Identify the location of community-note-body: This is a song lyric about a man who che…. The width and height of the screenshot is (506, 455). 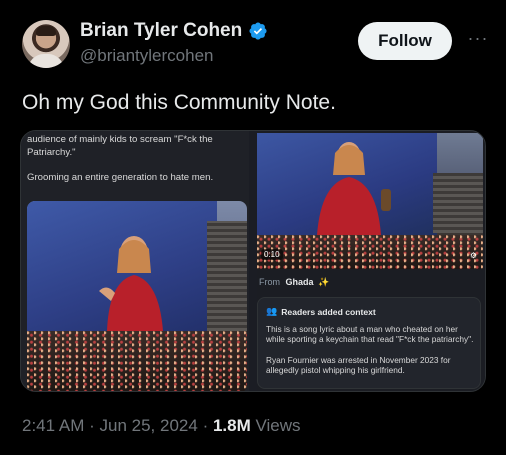
(371, 350).